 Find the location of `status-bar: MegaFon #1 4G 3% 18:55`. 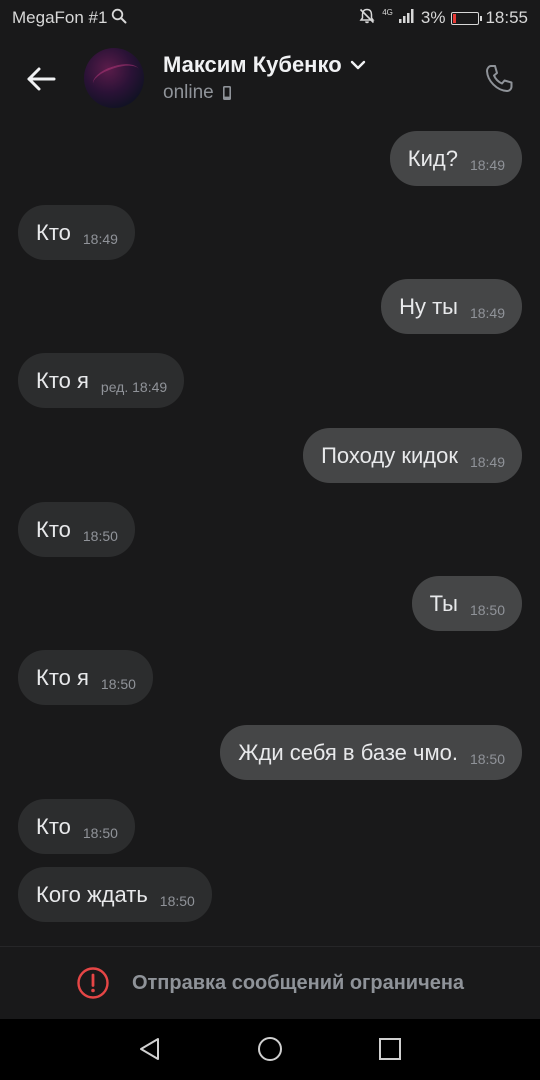

status-bar: MegaFon #1 4G 3% 18:55 is located at coordinates (270, 18).